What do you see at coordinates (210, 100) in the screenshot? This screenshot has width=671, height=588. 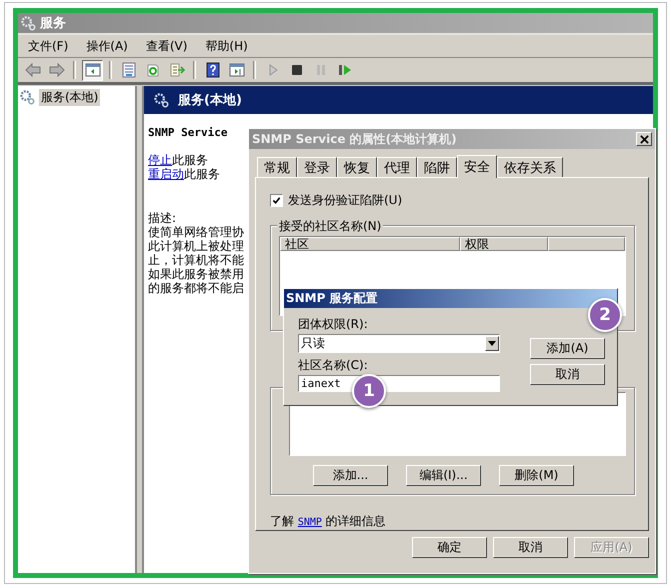 I see `panel-title: 服务(本地)` at bounding box center [210, 100].